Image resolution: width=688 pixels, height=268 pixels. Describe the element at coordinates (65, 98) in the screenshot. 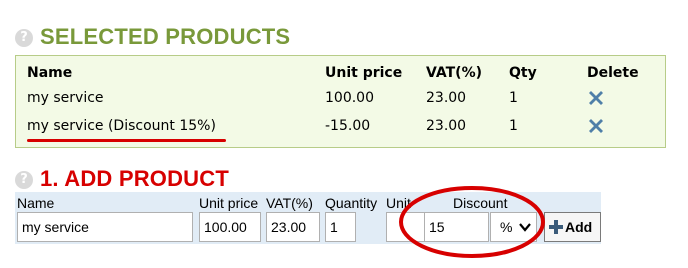

I see `row-name: my service` at that location.